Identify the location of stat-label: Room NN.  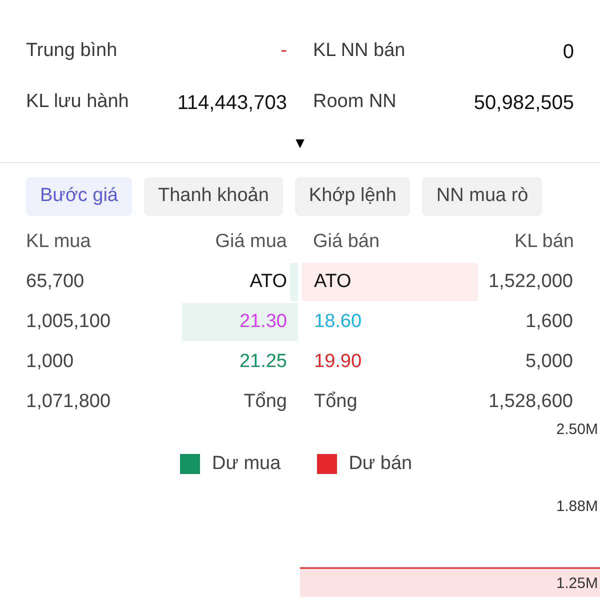
(354, 102).